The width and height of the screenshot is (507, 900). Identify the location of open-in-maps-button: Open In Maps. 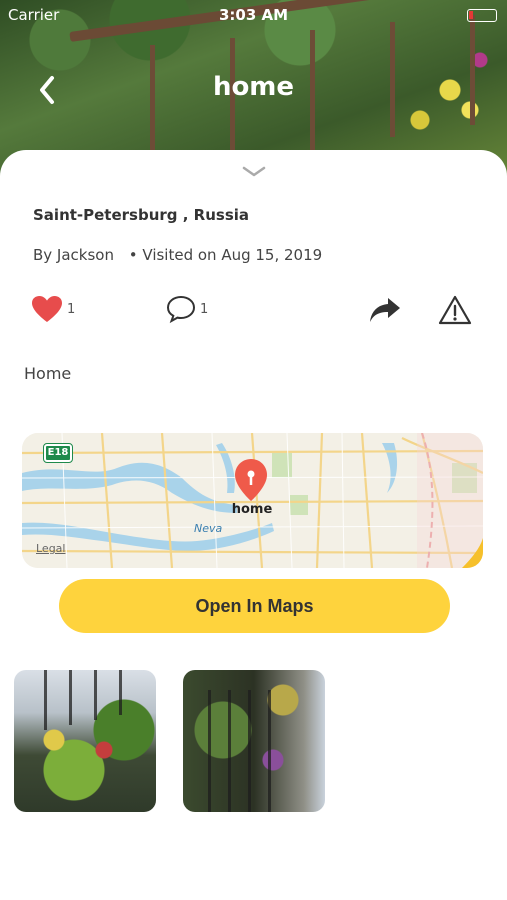
(254, 606).